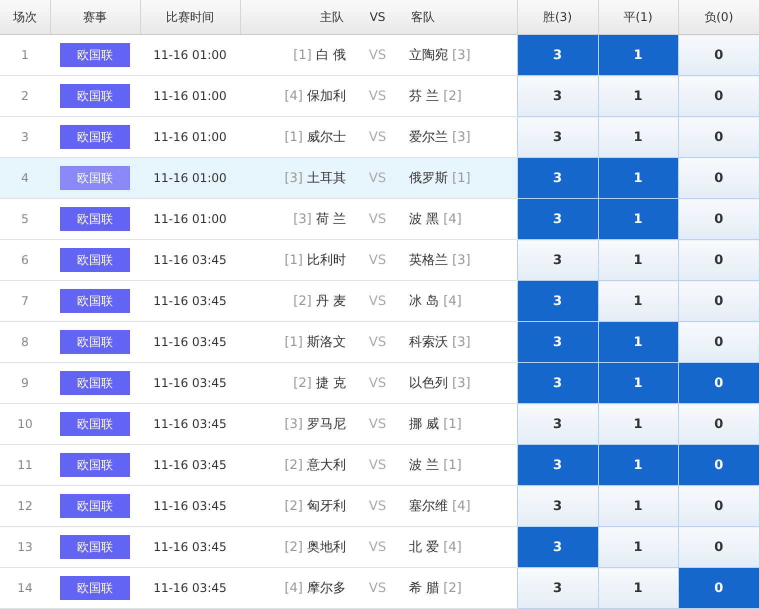 This screenshot has height=609, width=760. What do you see at coordinates (331, 219) in the screenshot?
I see `home-team: 荷 兰` at bounding box center [331, 219].